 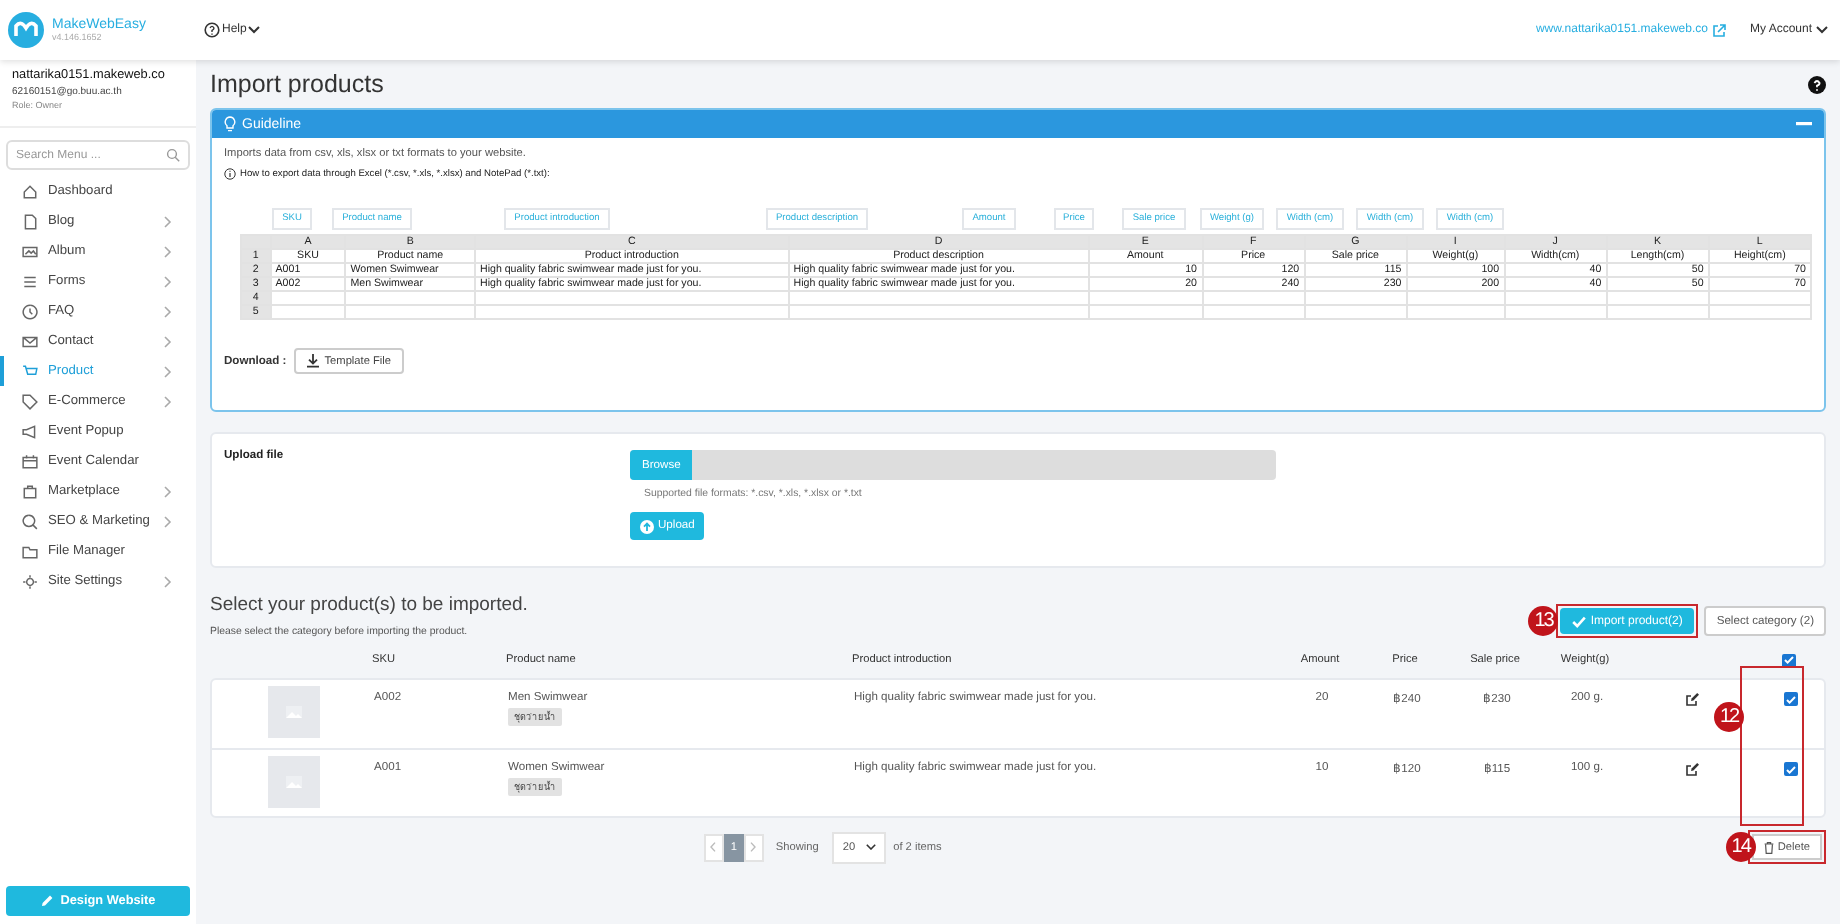 I want to click on chevron-left-icon, so click(x=713, y=847).